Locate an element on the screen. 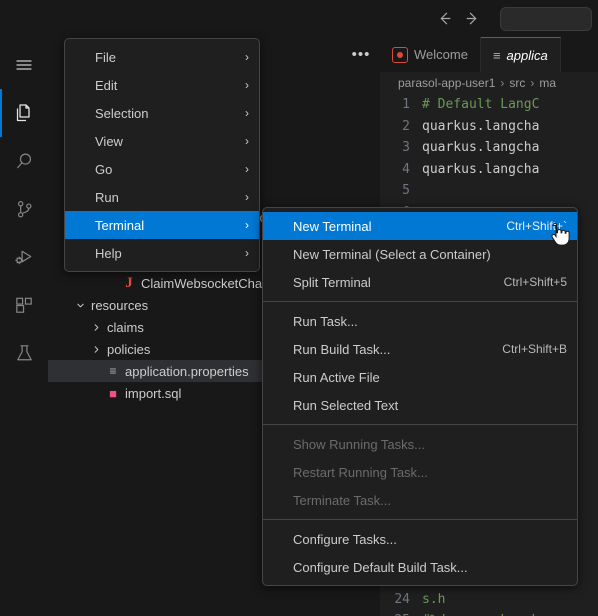 The height and width of the screenshot is (616, 598). code-line: 24 s.h is located at coordinates (489, 600).